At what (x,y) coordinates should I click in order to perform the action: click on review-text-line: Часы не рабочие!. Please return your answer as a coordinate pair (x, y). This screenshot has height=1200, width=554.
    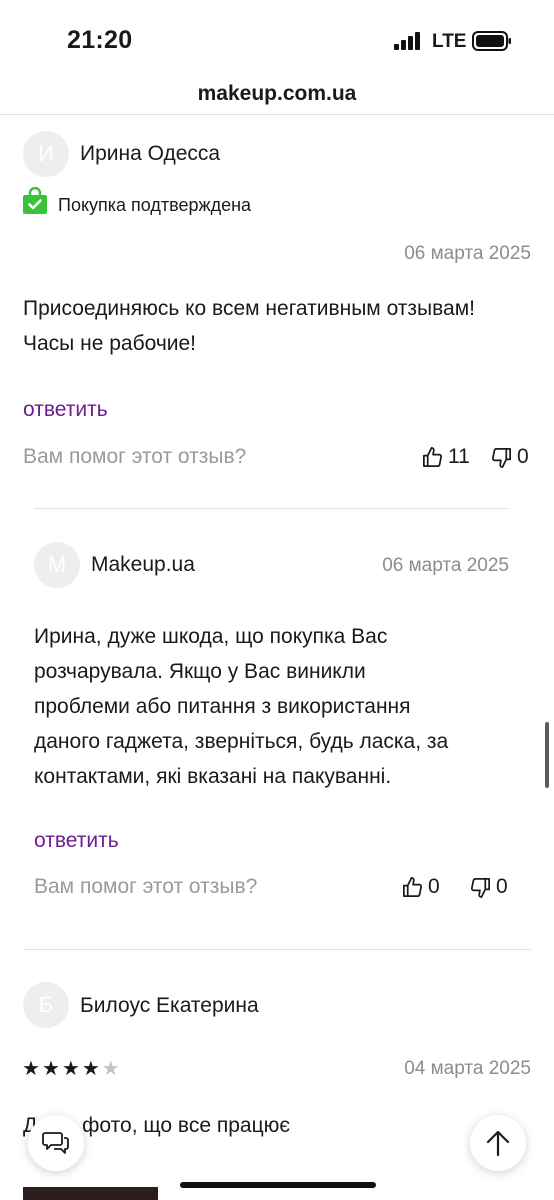
    Looking at the image, I should click on (110, 343).